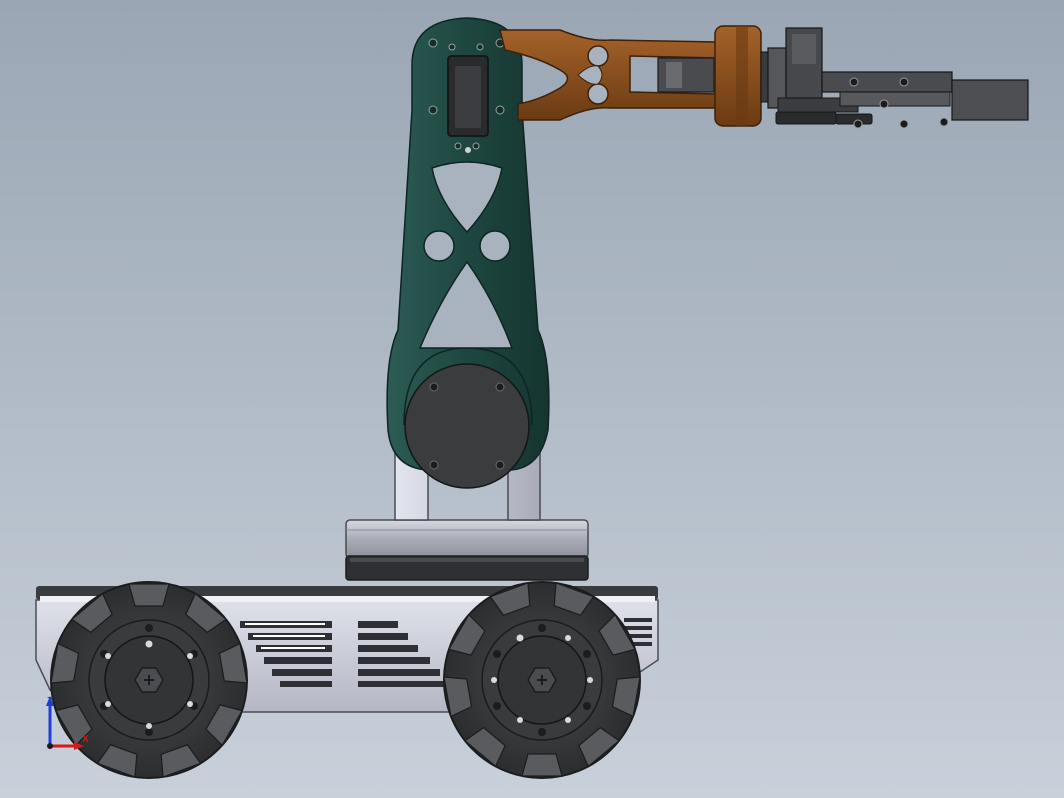 The image size is (1064, 798). I want to click on wrist-rotator, so click(742, 76).